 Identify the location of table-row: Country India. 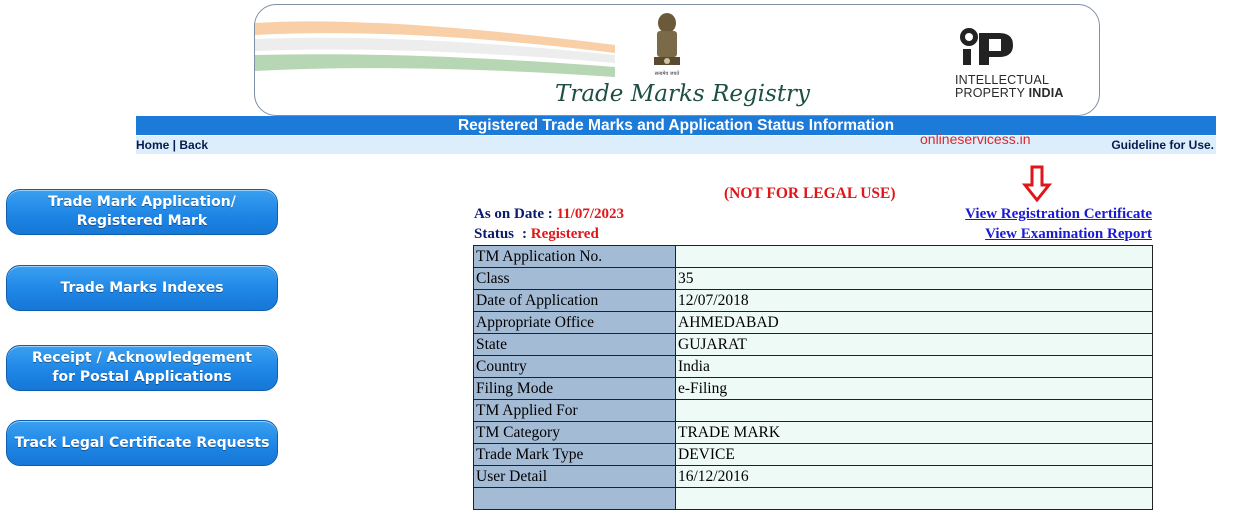
(813, 366).